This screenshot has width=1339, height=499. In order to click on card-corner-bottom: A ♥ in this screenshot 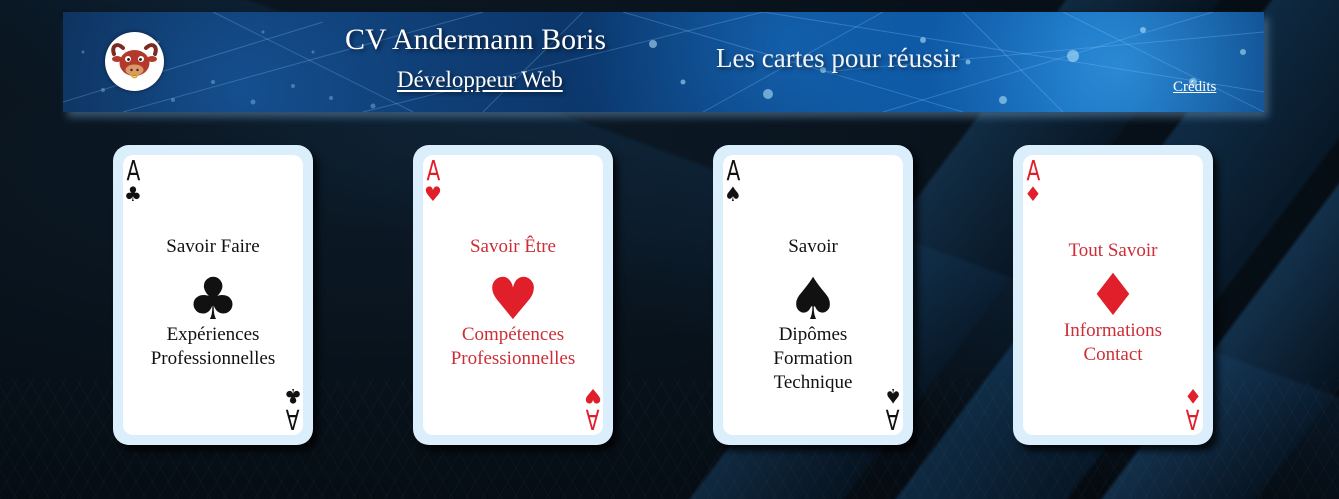, I will do `click(593, 409)`.